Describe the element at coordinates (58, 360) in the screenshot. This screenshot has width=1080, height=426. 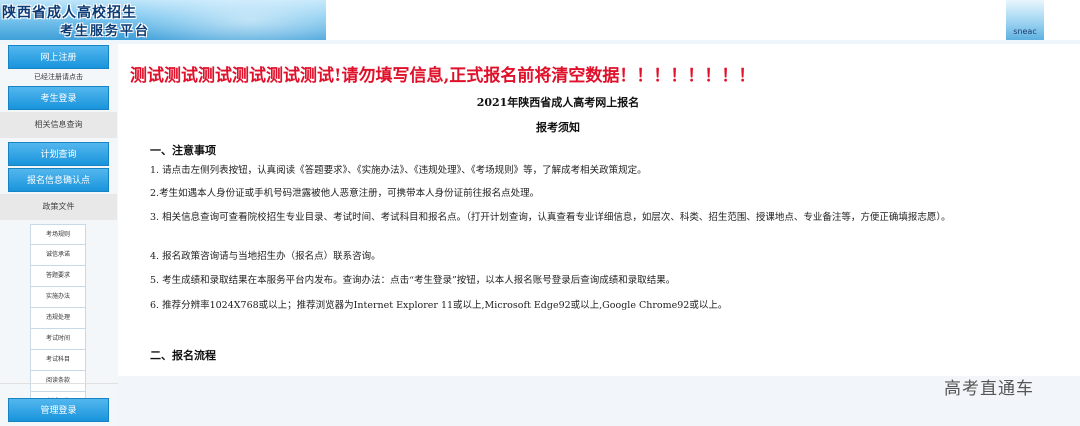
I see `sub-item-exam-subjects: 考试科目` at that location.